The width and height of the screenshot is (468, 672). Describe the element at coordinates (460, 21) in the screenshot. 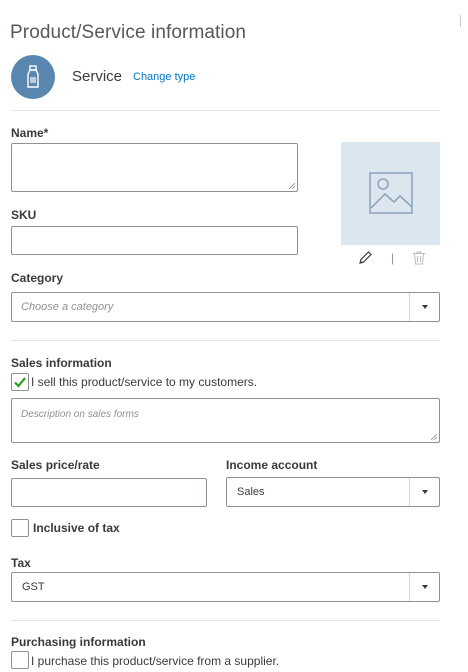

I see `scroll-indicator` at that location.